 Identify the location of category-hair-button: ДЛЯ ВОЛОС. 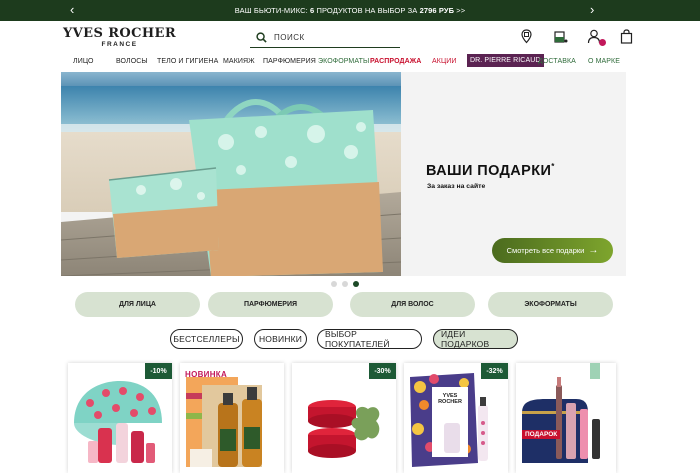
(412, 304).